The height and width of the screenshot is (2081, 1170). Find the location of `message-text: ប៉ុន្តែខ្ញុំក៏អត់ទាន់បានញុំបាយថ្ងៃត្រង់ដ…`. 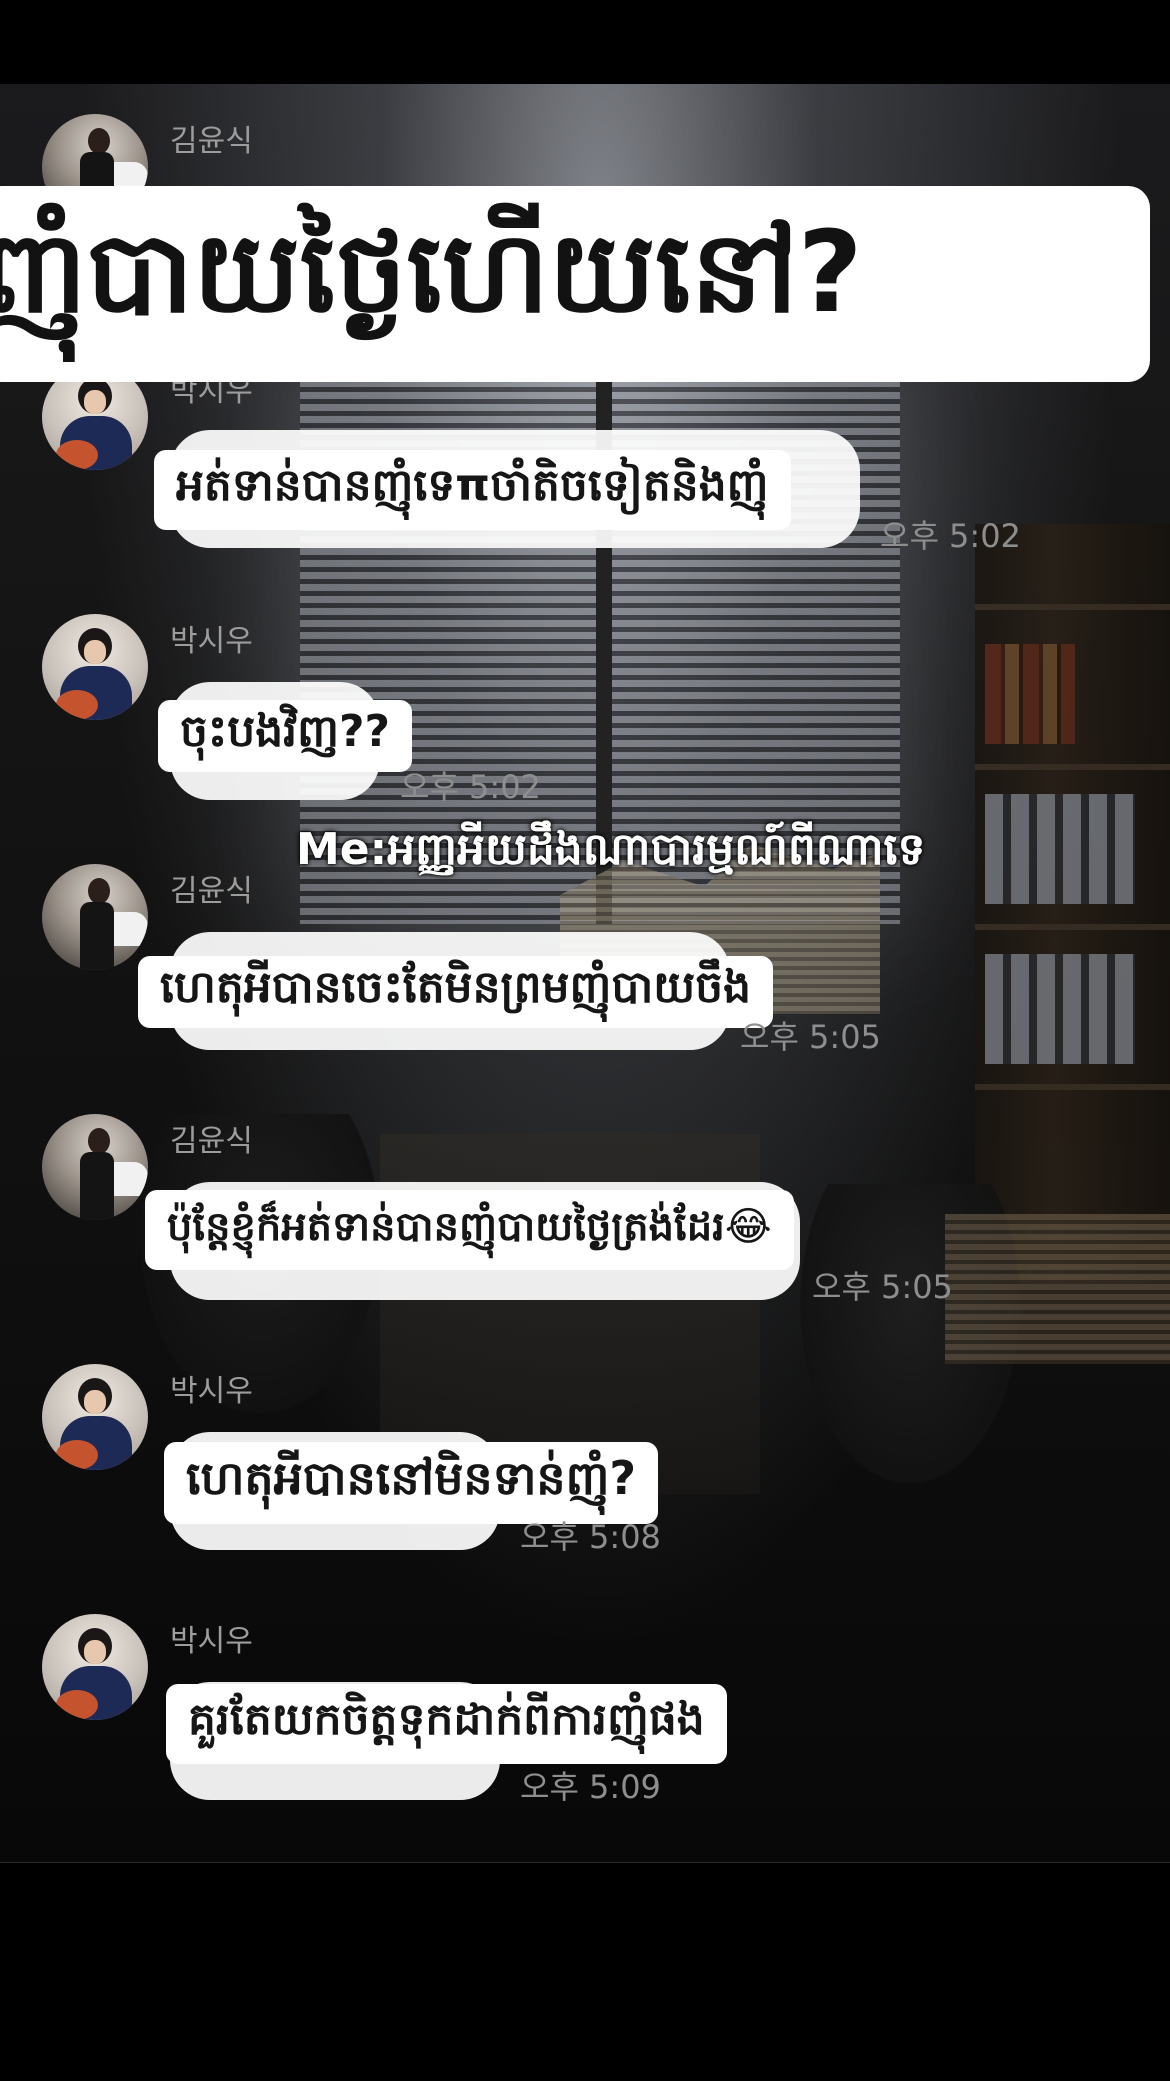

message-text: ប៉ុន្តែខ្ញុំក៏អត់ទាន់បានញុំបាយថ្ងៃត្រង់ដ… is located at coordinates (469, 1230).